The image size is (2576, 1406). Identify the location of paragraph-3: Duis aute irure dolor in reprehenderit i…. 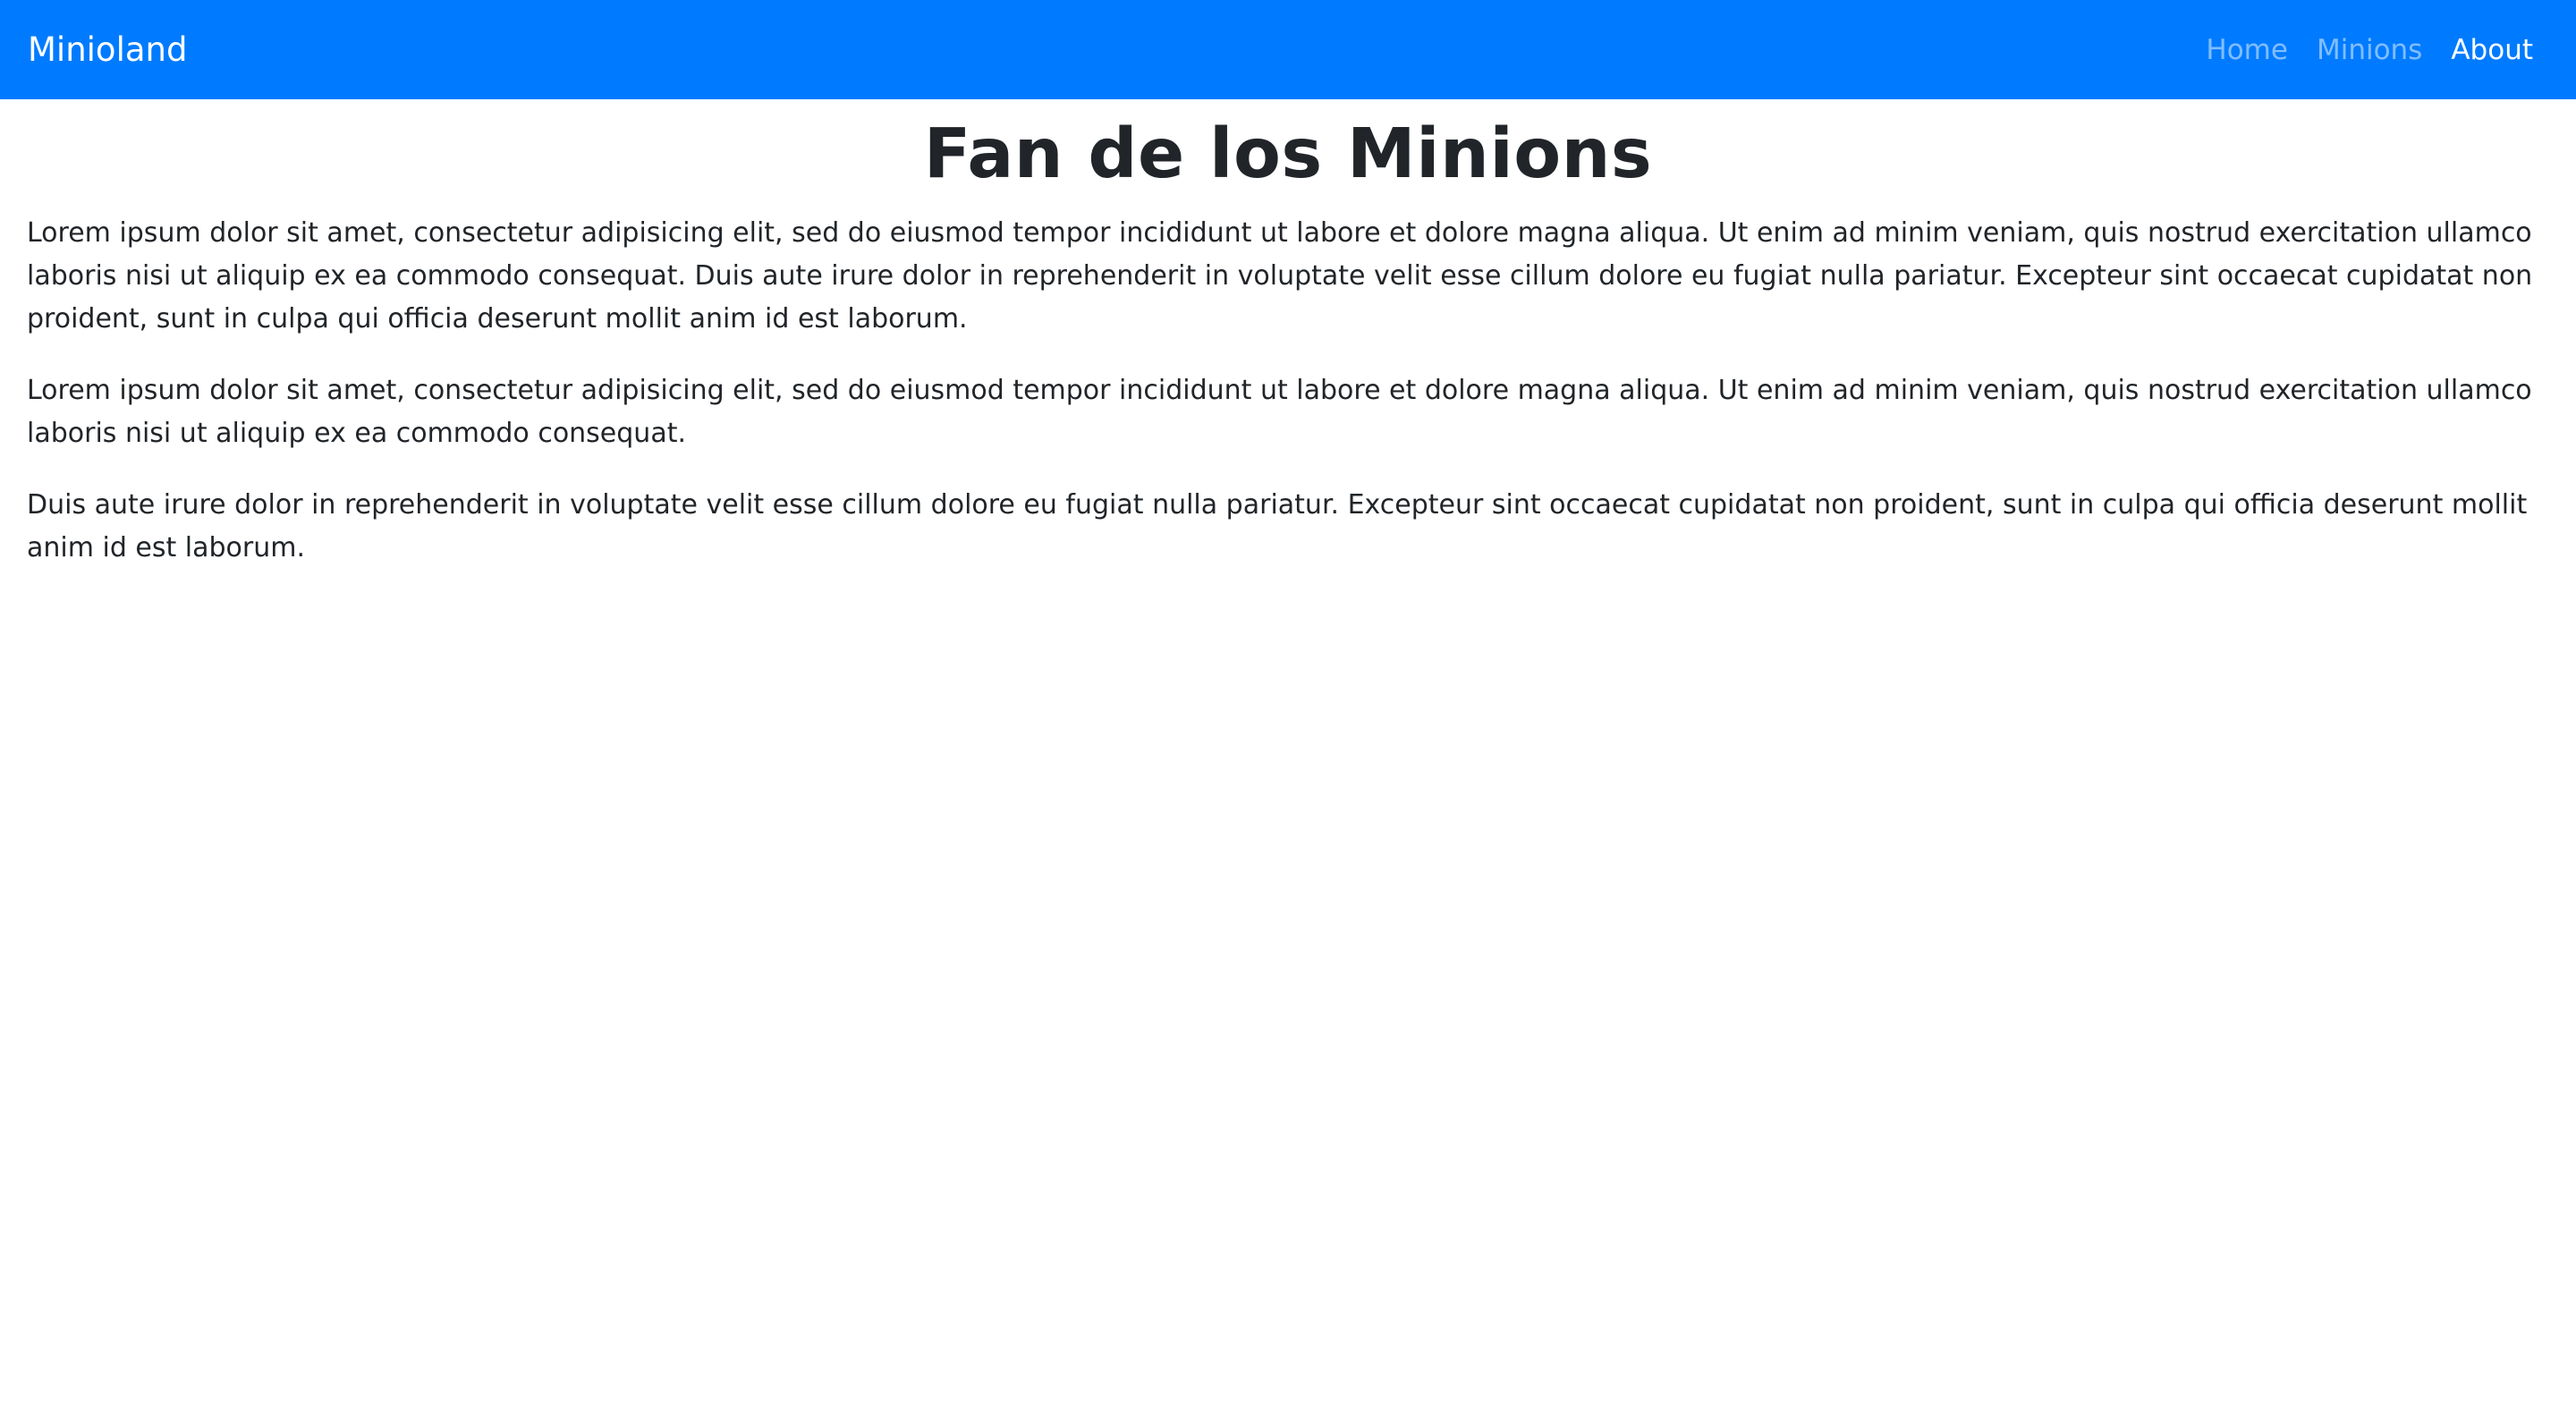
(1277, 526).